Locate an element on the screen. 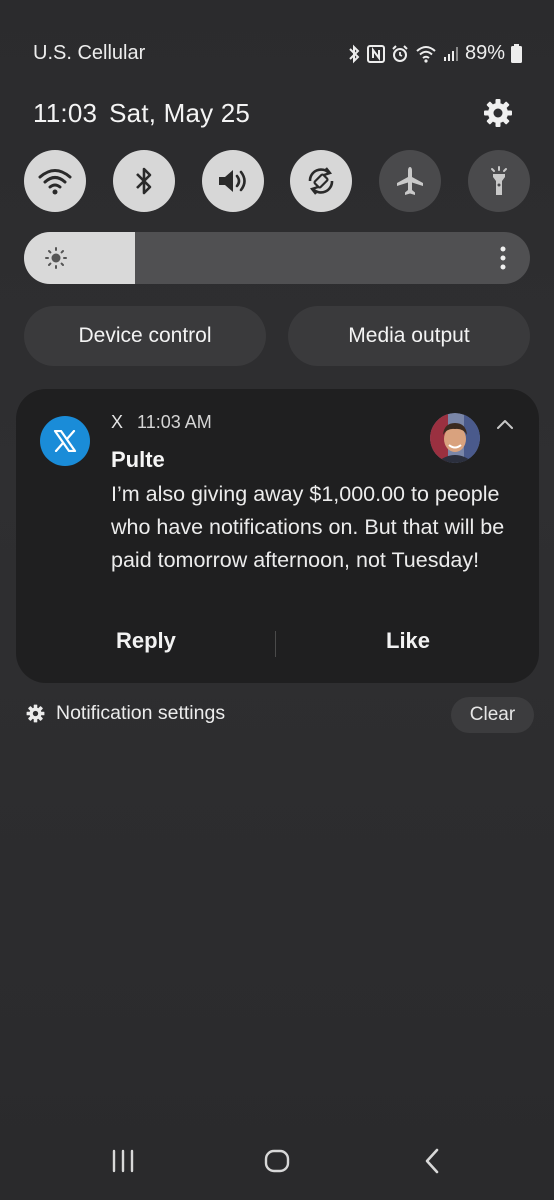 This screenshot has width=554, height=1200. reply-button: Reply is located at coordinates (146, 641).